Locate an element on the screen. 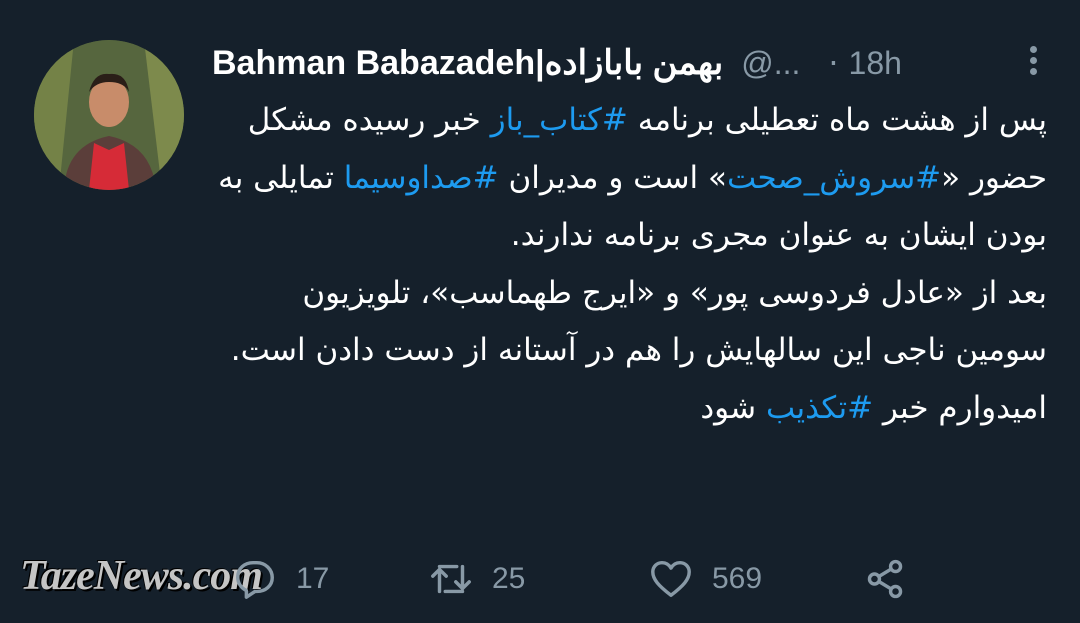 Image resolution: width=1080 pixels, height=623 pixels. avatar is located at coordinates (109, 115).